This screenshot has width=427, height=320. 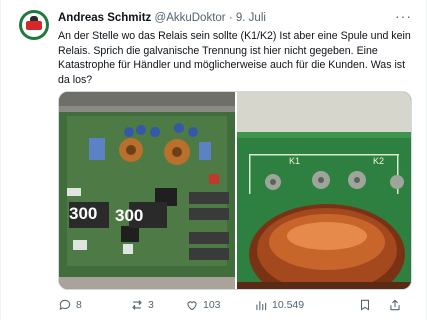 I want to click on views-icon, so click(x=261, y=305).